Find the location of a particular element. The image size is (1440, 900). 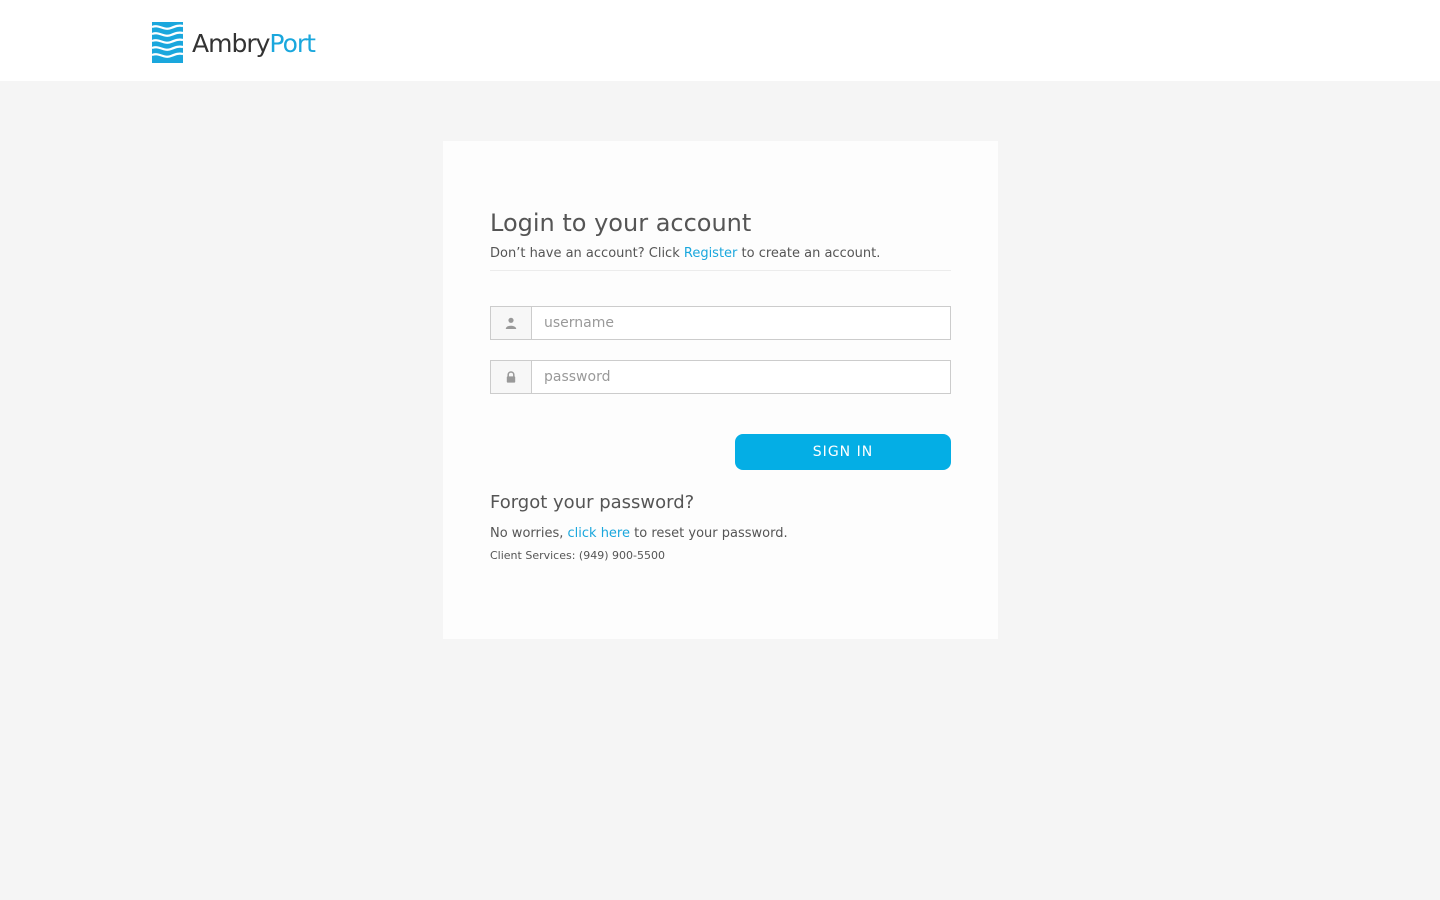

waves-logo-icon is located at coordinates (167, 42).